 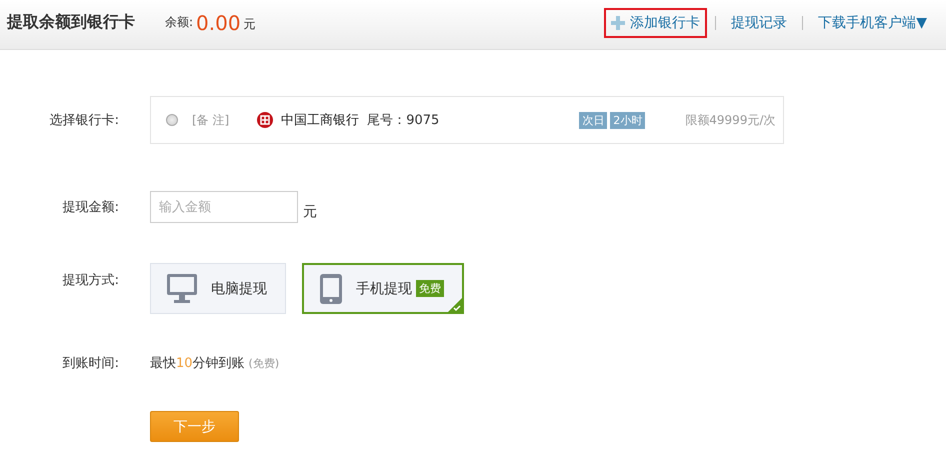 I want to click on field-label: 到账时间:, so click(x=91, y=363).